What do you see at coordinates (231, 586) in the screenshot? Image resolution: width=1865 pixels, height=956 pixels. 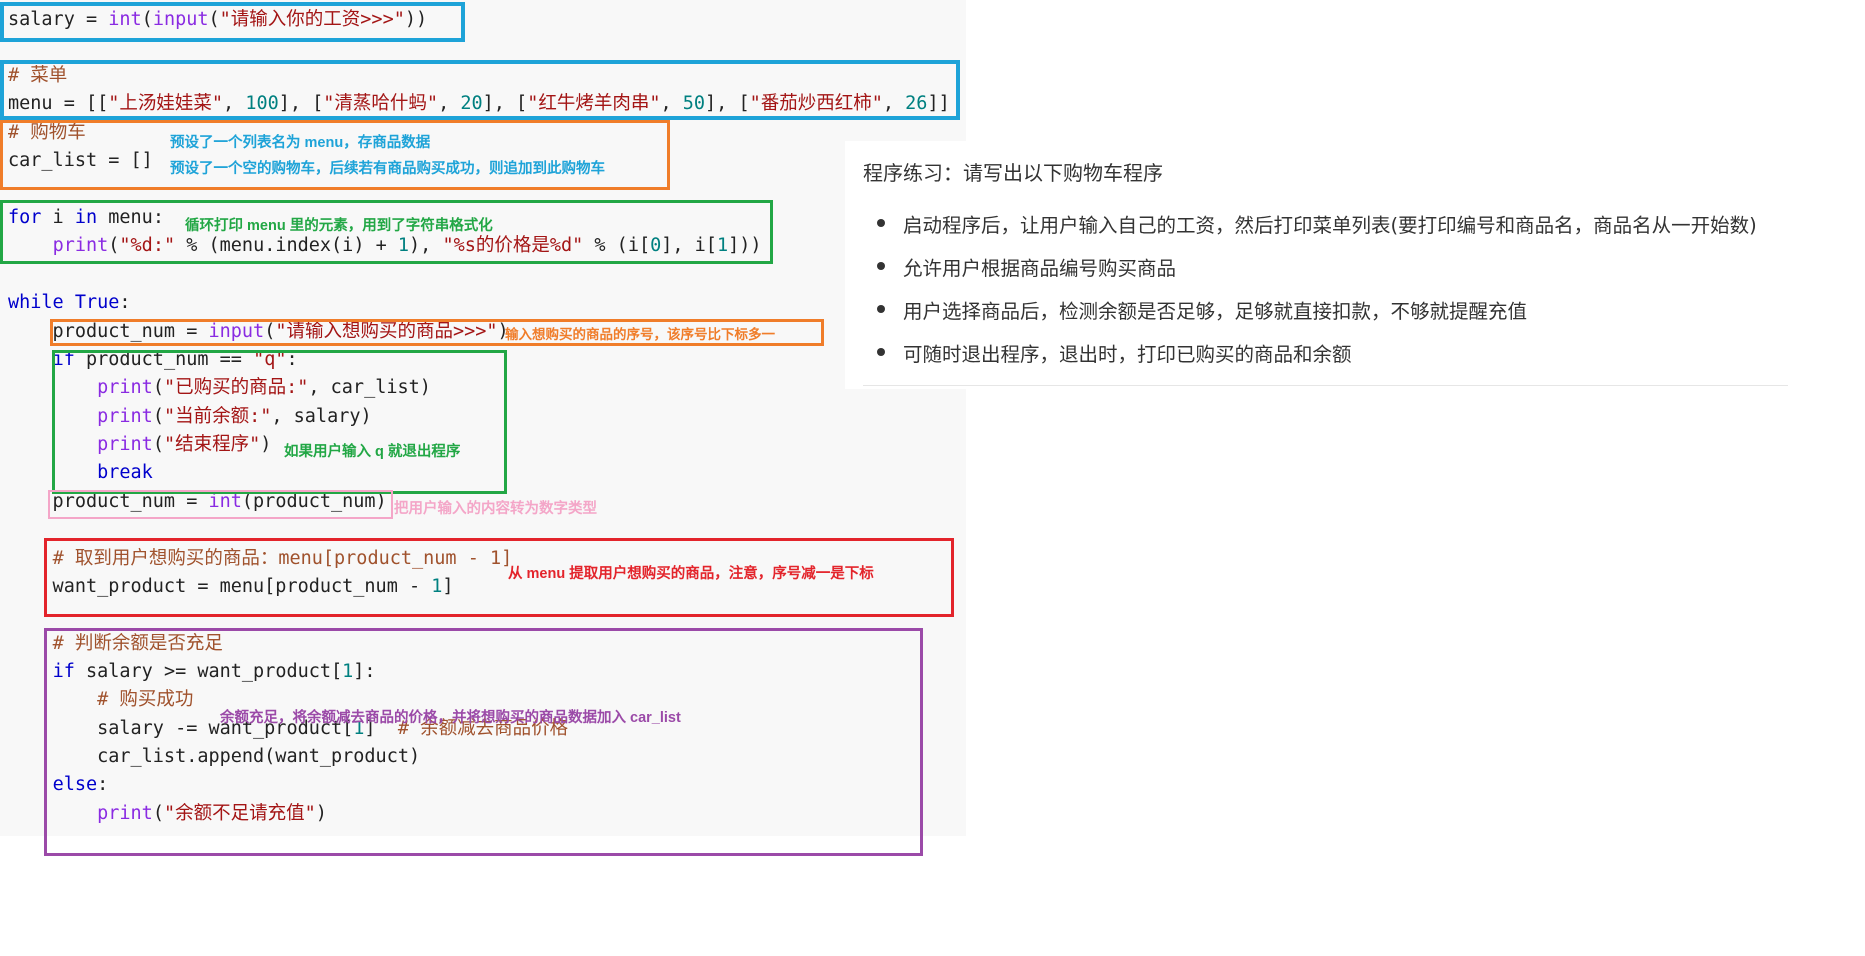 I see `code-line-17: want_product = menu[product_num - 1]` at bounding box center [231, 586].